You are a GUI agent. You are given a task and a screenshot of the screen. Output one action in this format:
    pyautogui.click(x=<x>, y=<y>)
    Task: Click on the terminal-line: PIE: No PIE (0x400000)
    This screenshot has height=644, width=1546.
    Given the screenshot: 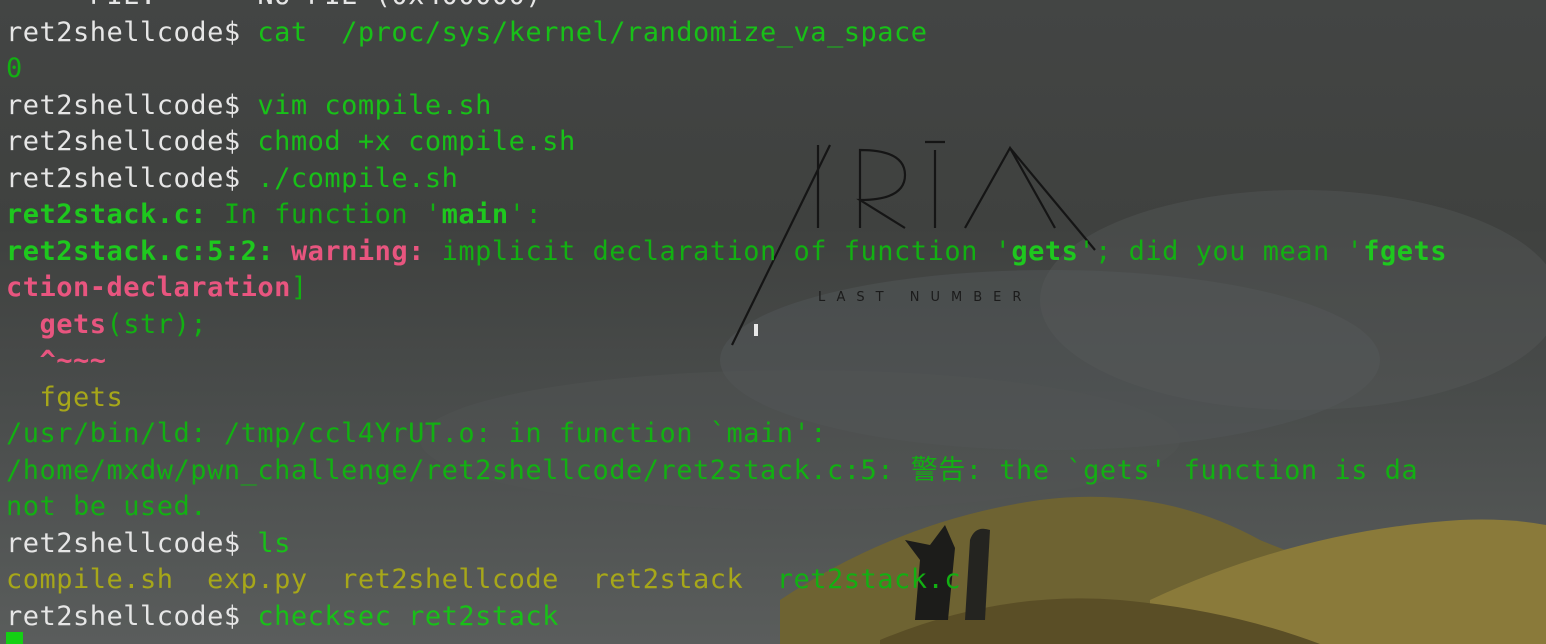 What is the action you would take?
    pyautogui.click(x=776, y=7)
    